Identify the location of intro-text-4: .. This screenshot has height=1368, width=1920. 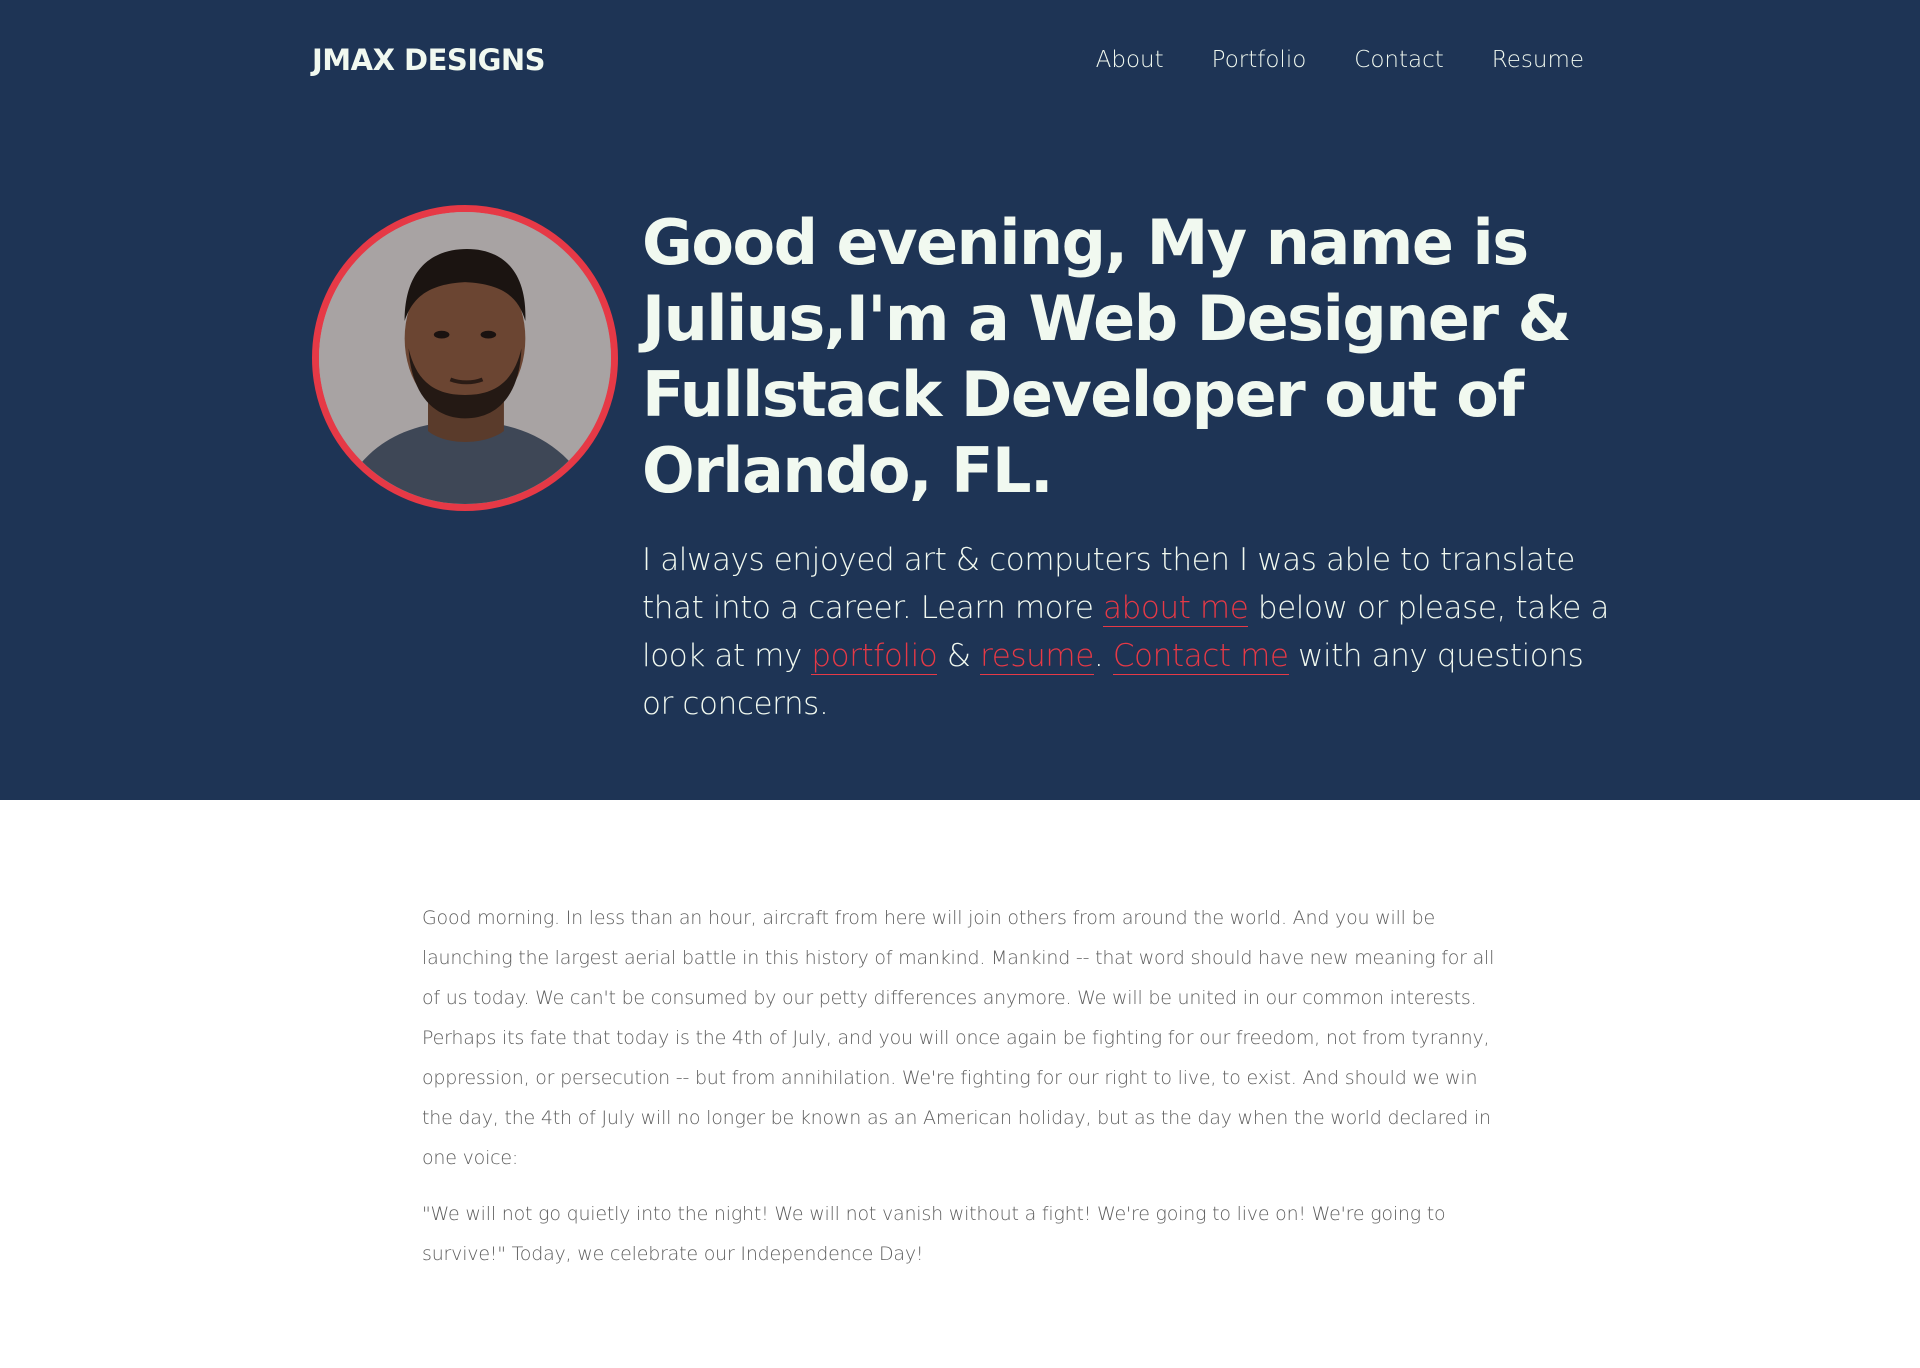
(1103, 656).